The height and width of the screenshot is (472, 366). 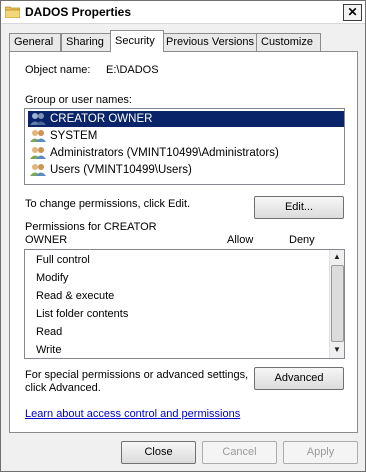 I want to click on close-window-button: ✕, so click(x=352, y=12).